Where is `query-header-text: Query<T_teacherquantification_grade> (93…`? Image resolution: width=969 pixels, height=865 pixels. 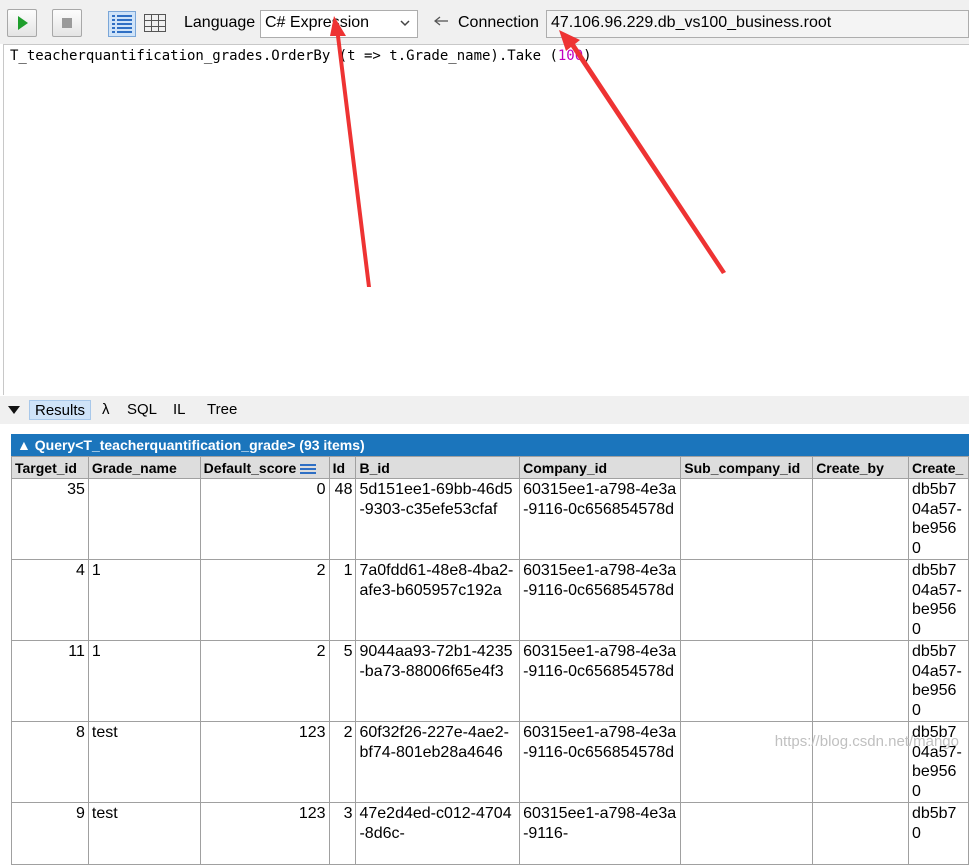 query-header-text: Query<T_teacherquantification_grade> (93… is located at coordinates (199, 445).